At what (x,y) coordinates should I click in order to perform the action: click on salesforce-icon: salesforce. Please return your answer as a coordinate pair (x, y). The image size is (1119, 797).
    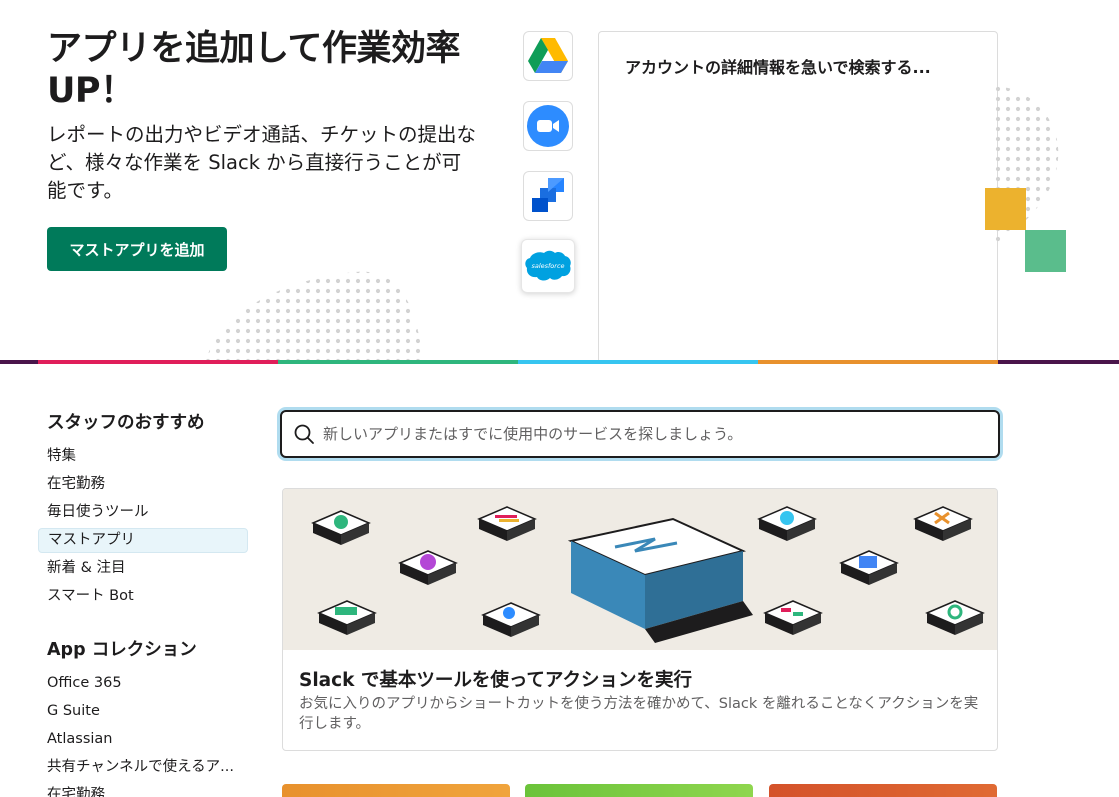
    Looking at the image, I should click on (548, 265).